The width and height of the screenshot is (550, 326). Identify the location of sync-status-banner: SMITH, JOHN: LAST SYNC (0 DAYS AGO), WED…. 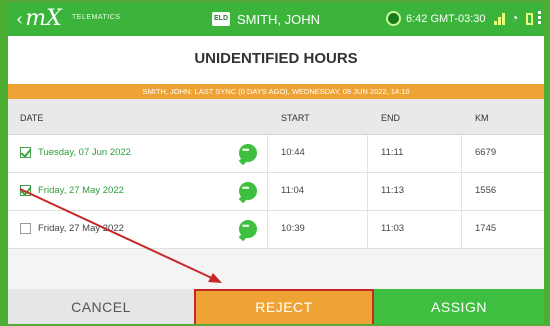
(276, 91).